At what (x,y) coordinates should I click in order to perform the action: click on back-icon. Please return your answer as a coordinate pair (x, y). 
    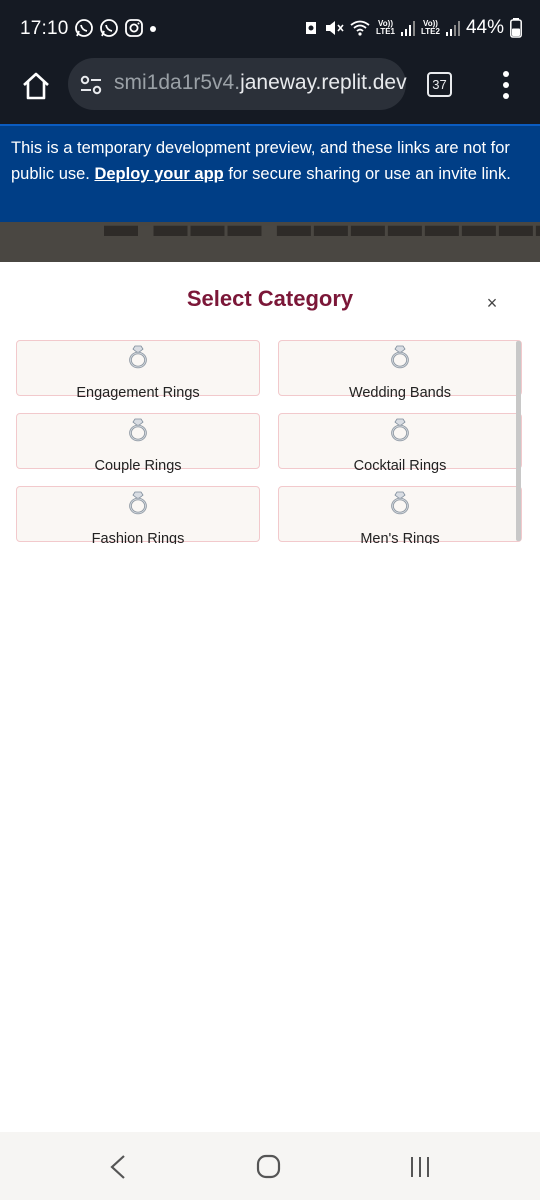
    Looking at the image, I should click on (118, 1167).